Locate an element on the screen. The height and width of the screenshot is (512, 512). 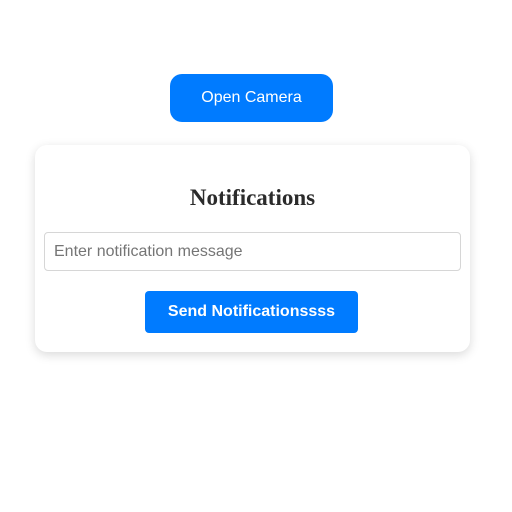
send-notification-button: Send Notificationssss is located at coordinates (251, 312).